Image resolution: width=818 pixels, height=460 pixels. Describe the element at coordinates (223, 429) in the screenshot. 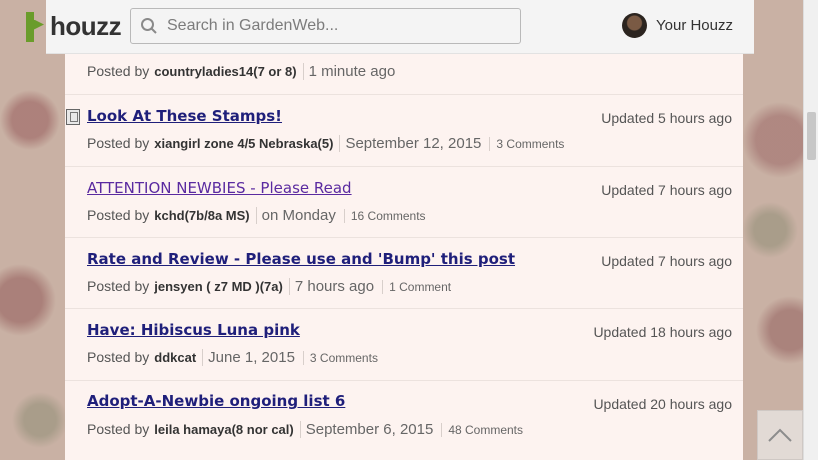

I see `author-link: leila hamaya(8 nor cal)` at that location.